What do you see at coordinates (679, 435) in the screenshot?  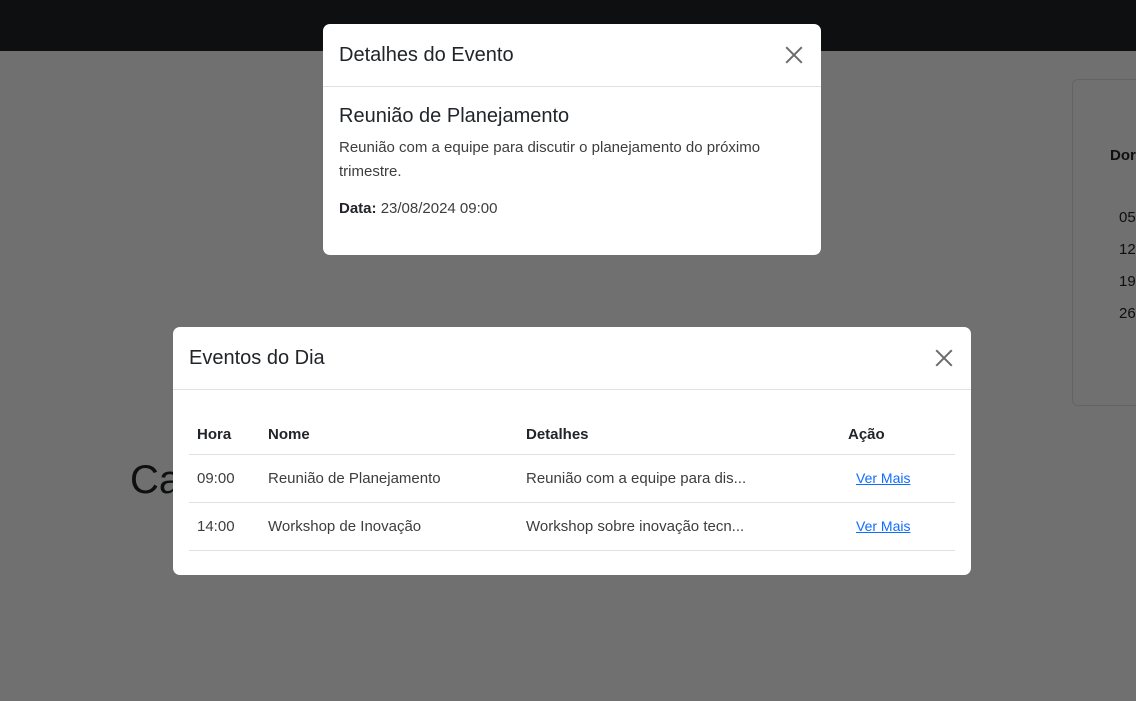 I see `column-header-detalhes: Detalhes` at bounding box center [679, 435].